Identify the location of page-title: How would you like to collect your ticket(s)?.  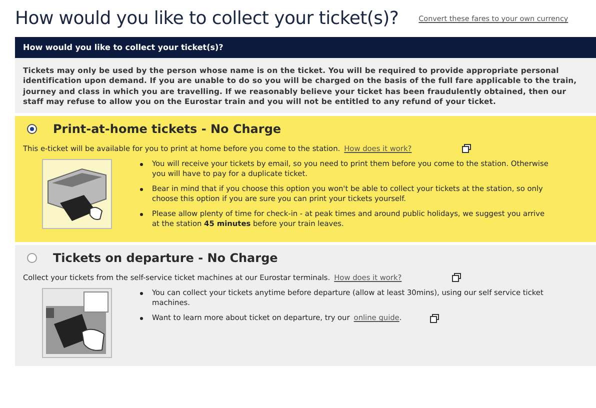
(207, 18).